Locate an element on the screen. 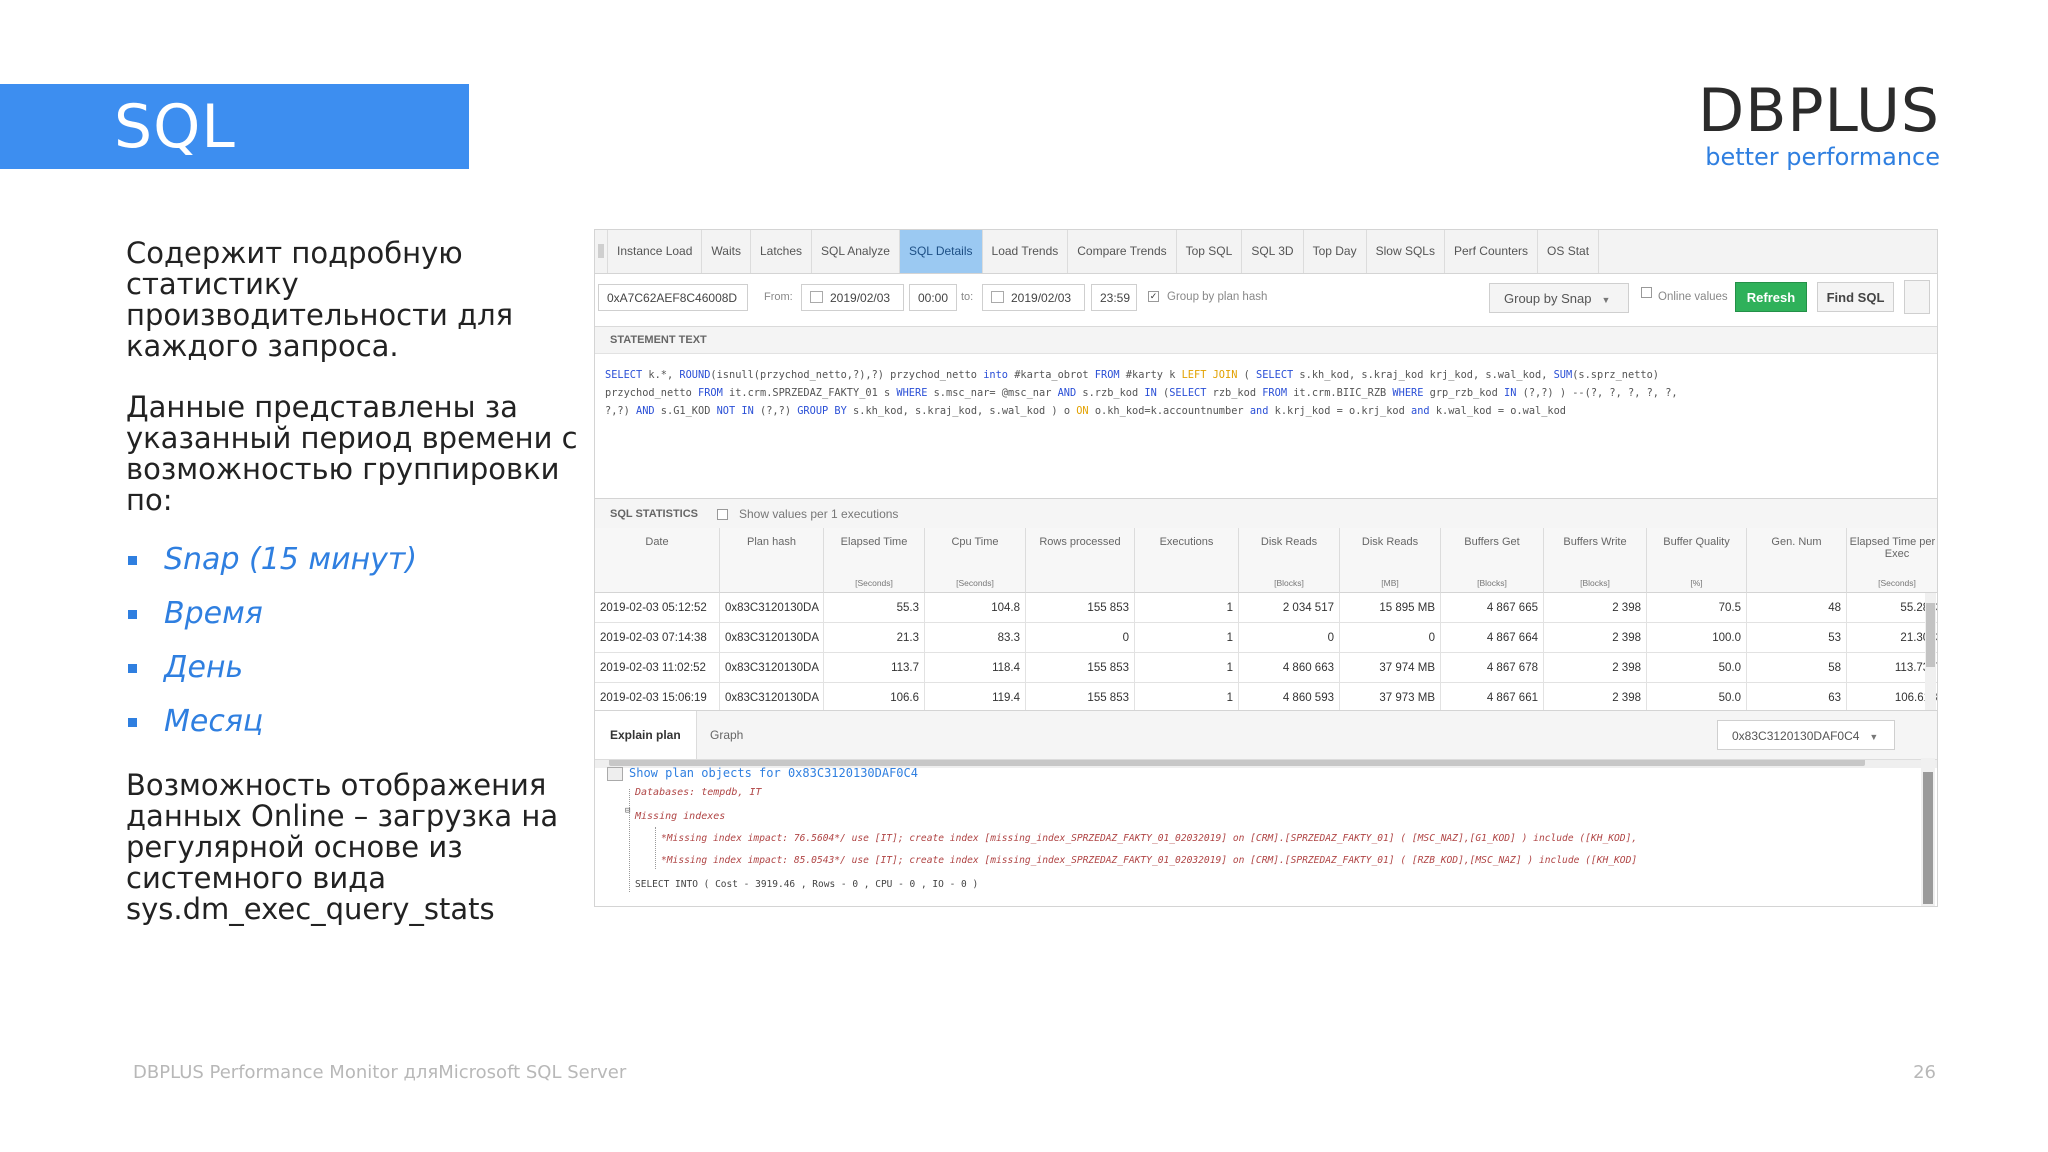 This screenshot has height=1152, width=2048. table-cell: 4 860 663 is located at coordinates (1289, 668).